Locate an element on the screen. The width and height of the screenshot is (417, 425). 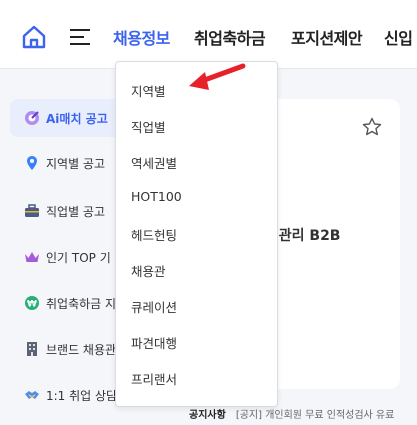
nav-recruit-info: 채용정보 is located at coordinates (141, 37).